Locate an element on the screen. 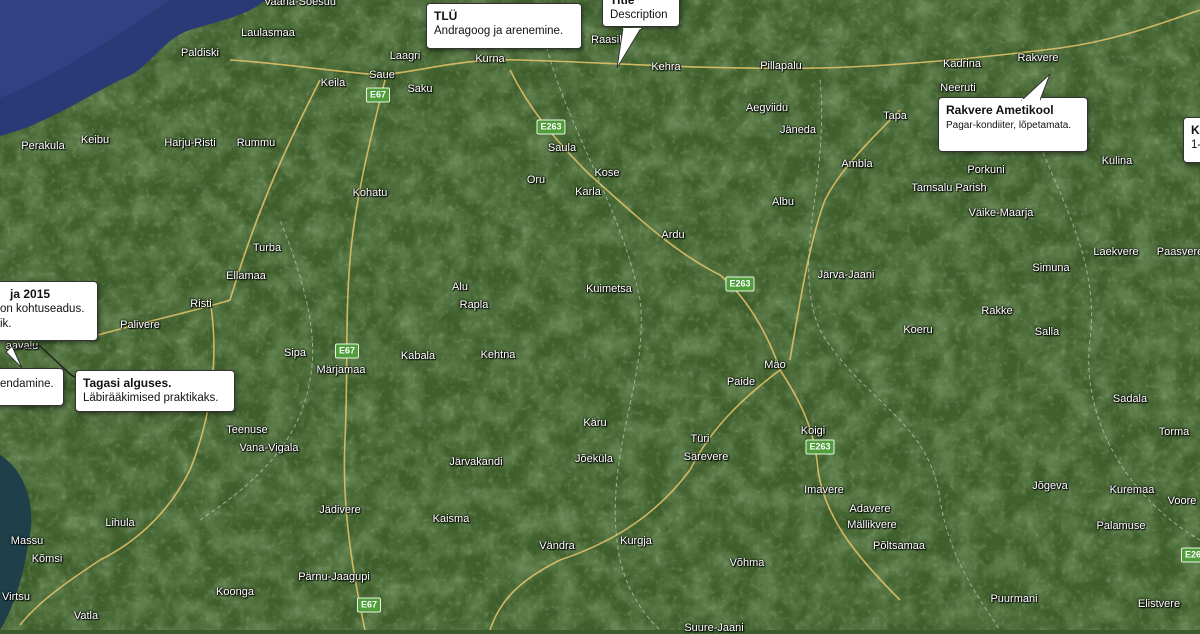 The height and width of the screenshot is (634, 1200). place-label: Paide is located at coordinates (741, 382).